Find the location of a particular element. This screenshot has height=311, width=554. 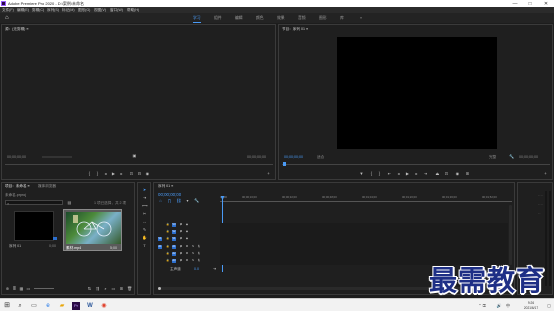

source-add-button: + is located at coordinates (268, 173).